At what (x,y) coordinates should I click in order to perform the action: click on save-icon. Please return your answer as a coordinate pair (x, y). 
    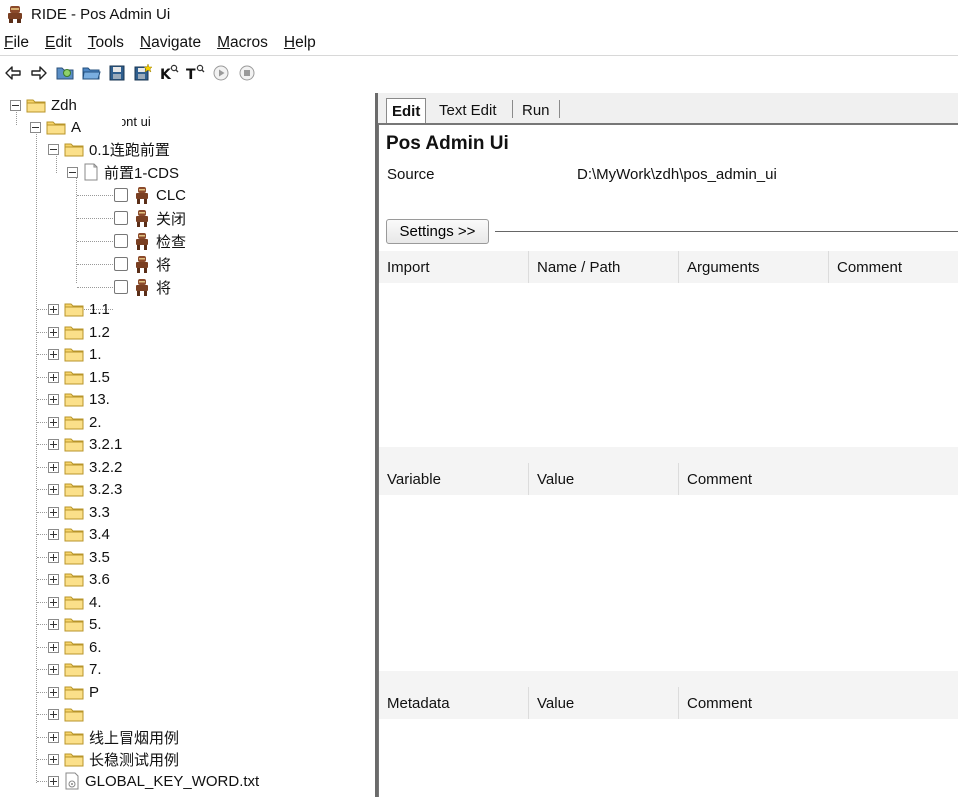
    Looking at the image, I should click on (117, 73).